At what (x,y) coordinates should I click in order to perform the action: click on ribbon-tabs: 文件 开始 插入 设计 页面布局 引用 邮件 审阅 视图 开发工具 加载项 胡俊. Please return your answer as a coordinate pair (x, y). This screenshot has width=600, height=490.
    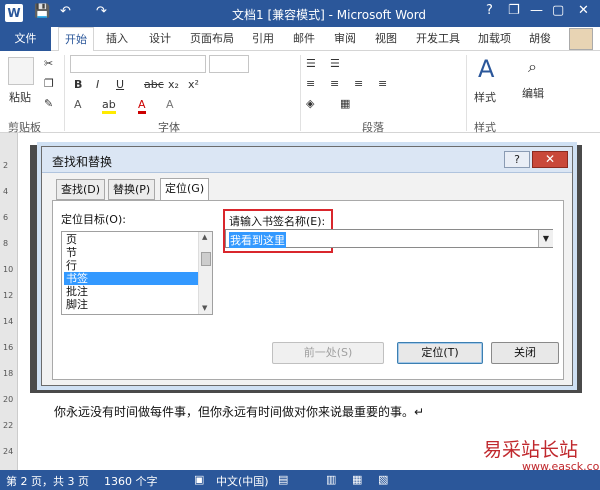
    Looking at the image, I should click on (300, 39).